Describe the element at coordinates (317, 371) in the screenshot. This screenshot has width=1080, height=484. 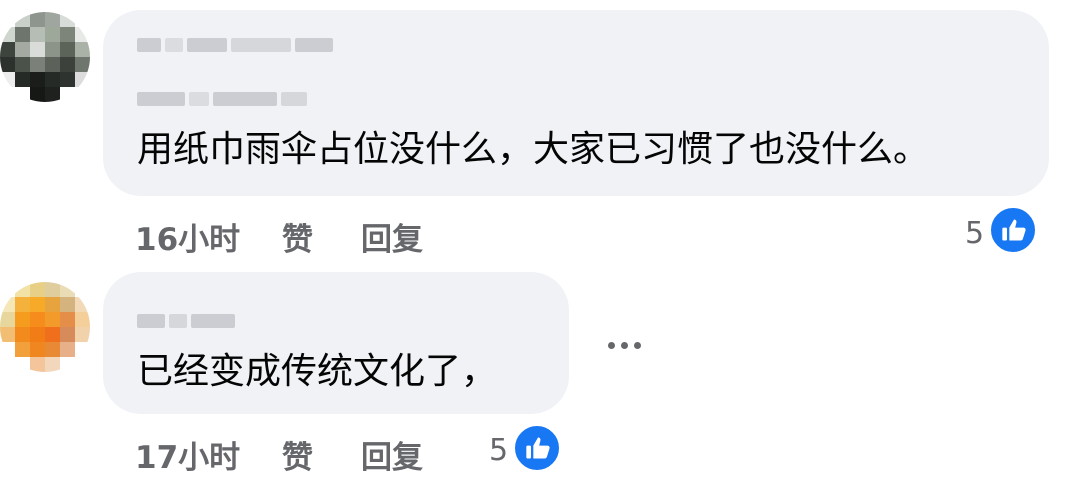
I see `comment-text: 已经变成传统文化了，` at that location.